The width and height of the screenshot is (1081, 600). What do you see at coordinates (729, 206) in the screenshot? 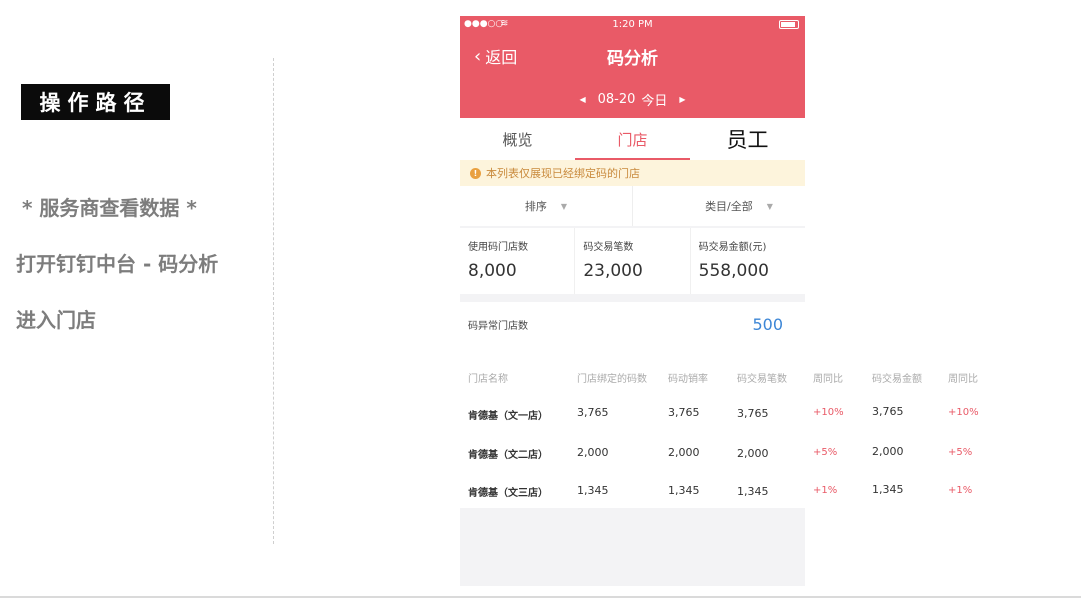
I see `category-label: 类目/全部` at bounding box center [729, 206].